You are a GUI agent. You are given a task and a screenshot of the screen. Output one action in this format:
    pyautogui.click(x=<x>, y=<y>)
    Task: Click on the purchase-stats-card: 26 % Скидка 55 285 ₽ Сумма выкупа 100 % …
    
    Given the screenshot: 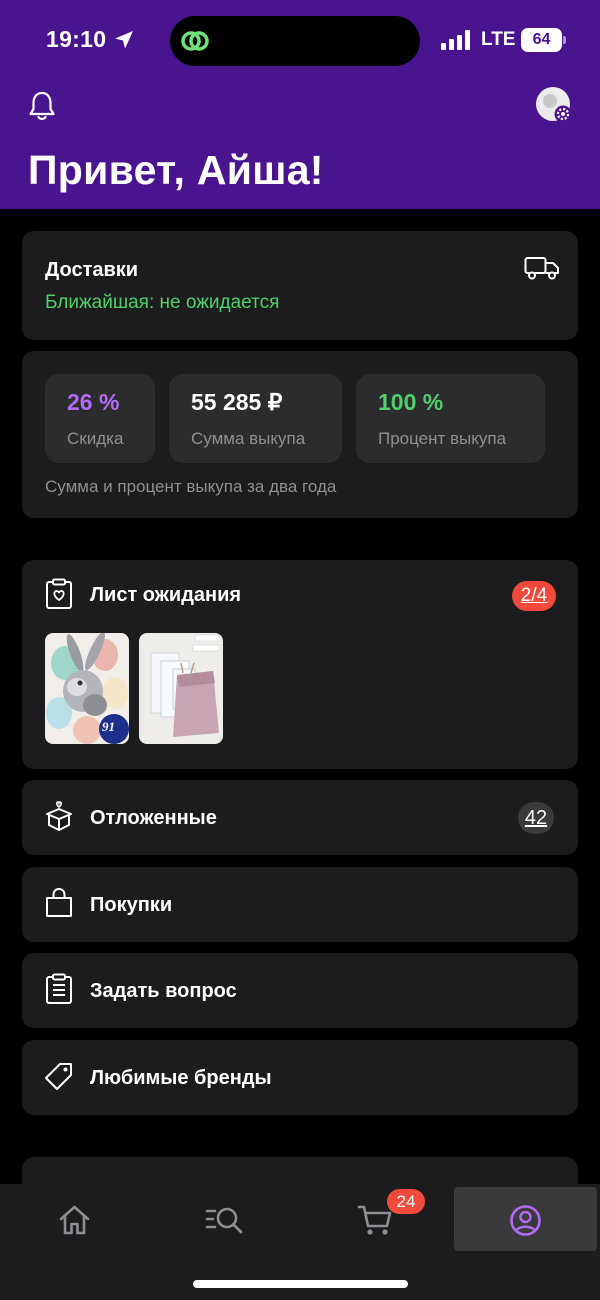 What is the action you would take?
    pyautogui.click(x=300, y=434)
    